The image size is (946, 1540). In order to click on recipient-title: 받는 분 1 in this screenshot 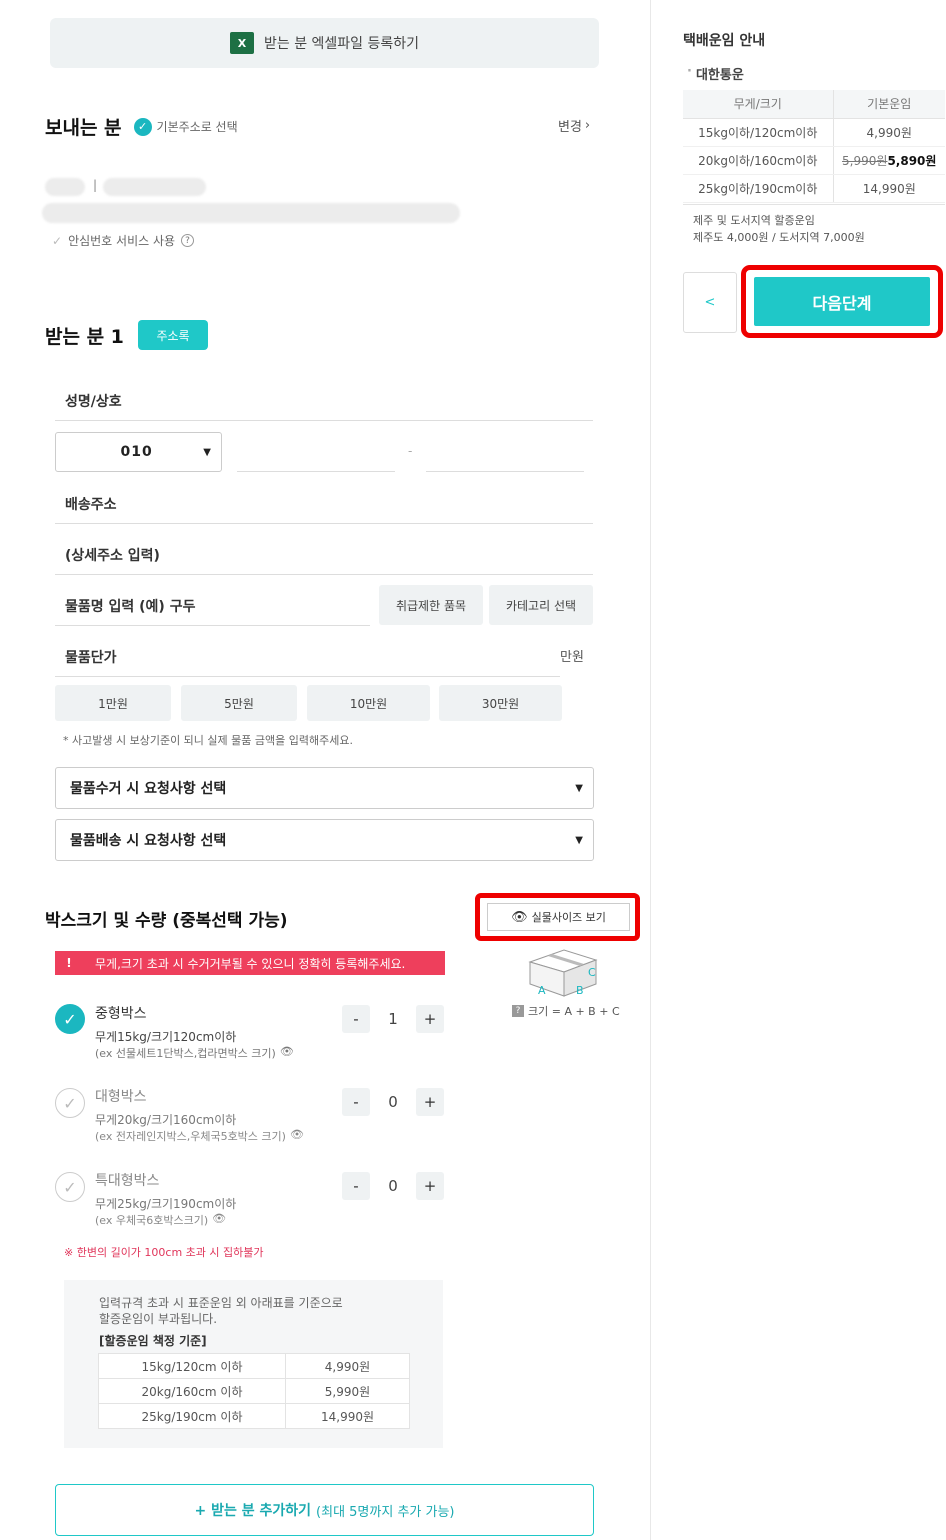, I will do `click(84, 337)`.